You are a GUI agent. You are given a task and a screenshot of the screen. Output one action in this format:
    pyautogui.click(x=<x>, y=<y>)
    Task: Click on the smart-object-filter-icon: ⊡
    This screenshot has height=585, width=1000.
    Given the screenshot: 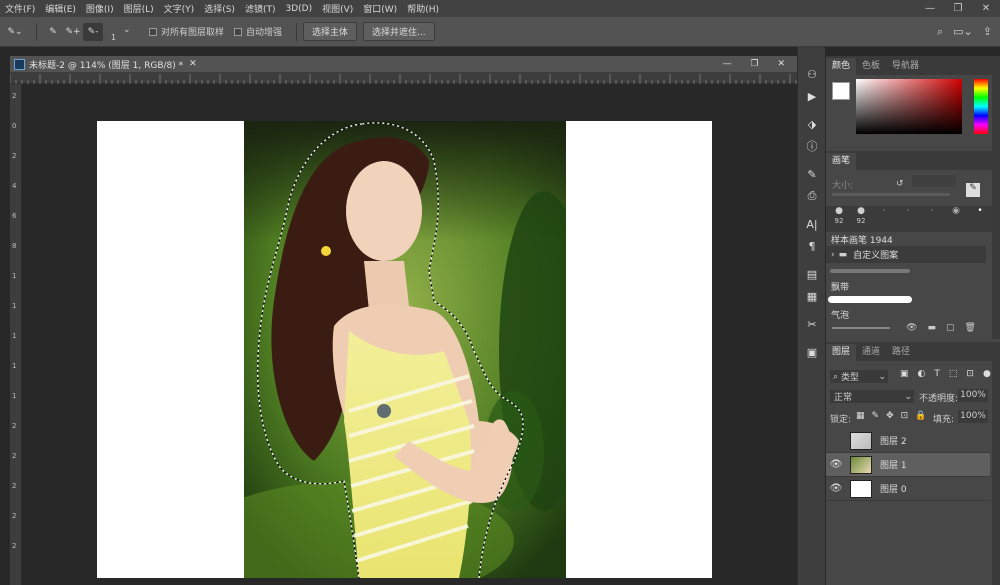 What is the action you would take?
    pyautogui.click(x=970, y=374)
    